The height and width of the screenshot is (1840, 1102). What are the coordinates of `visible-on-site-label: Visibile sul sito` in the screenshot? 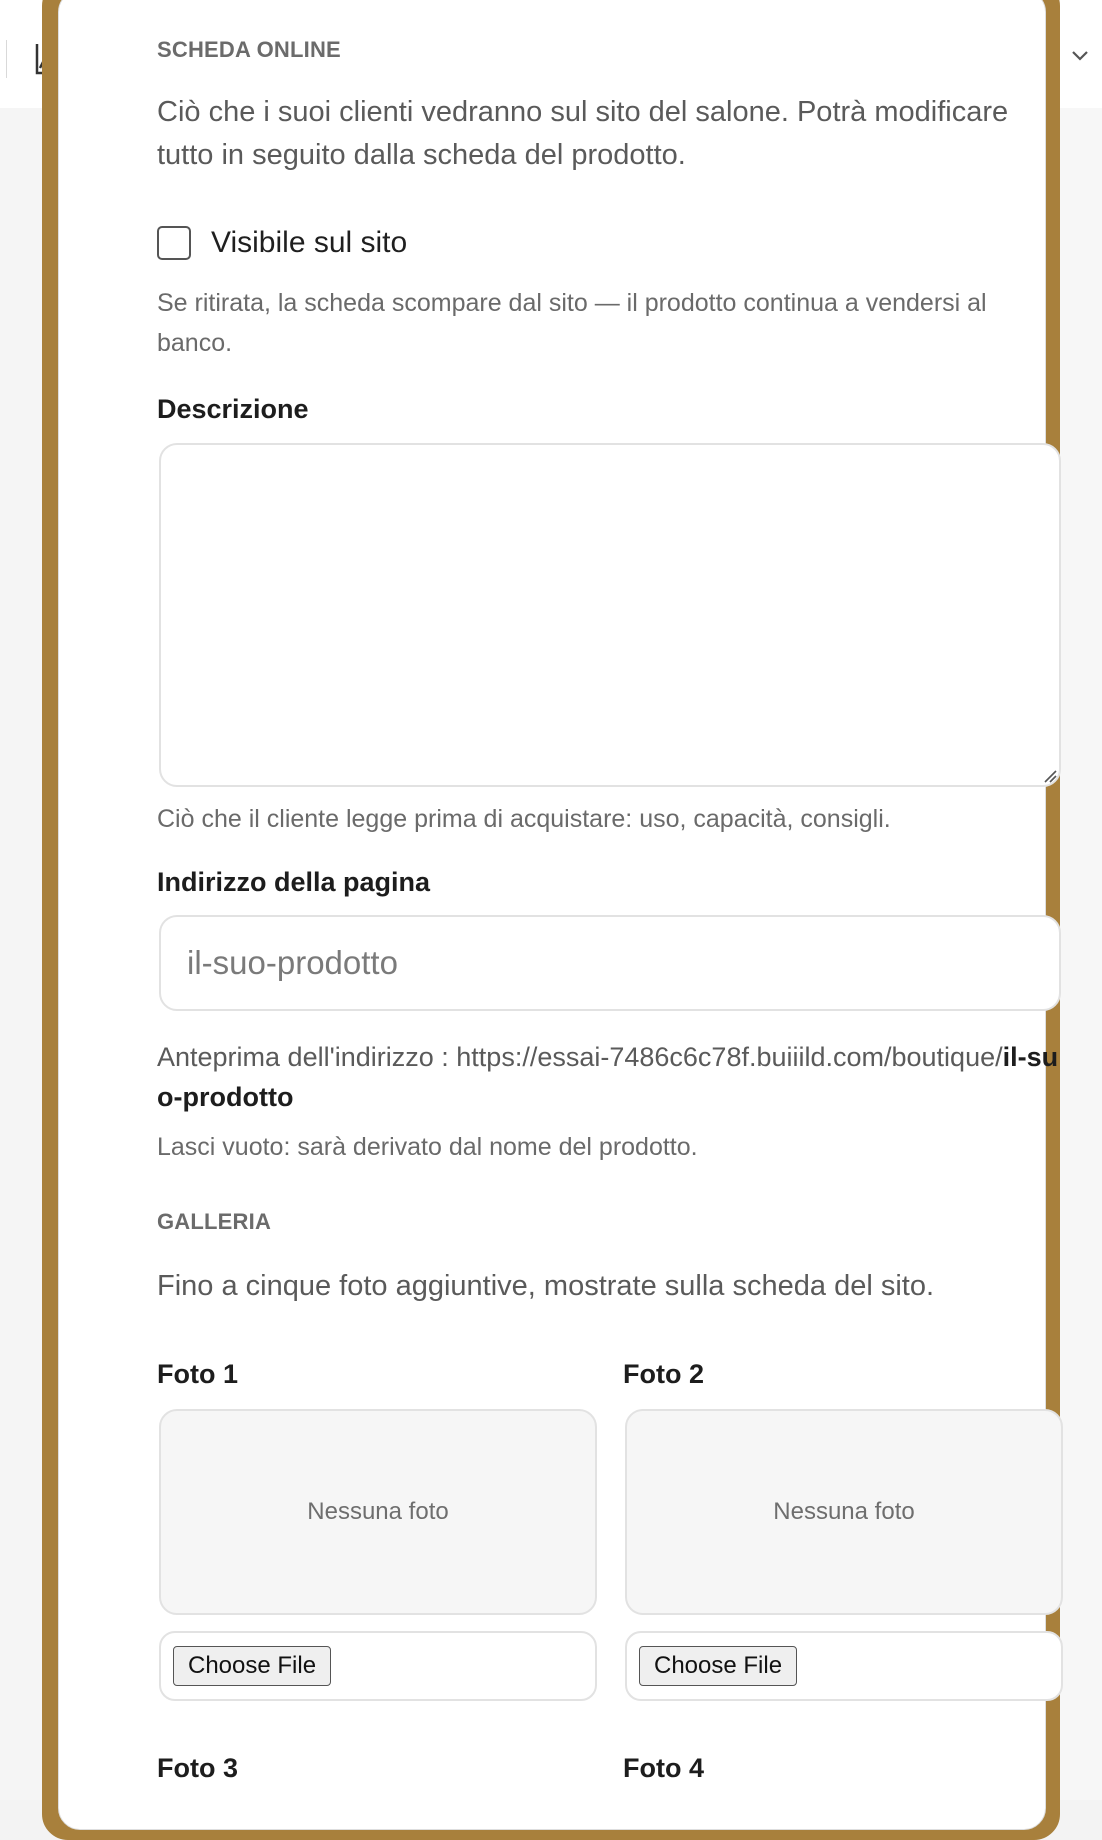 It's located at (309, 243).